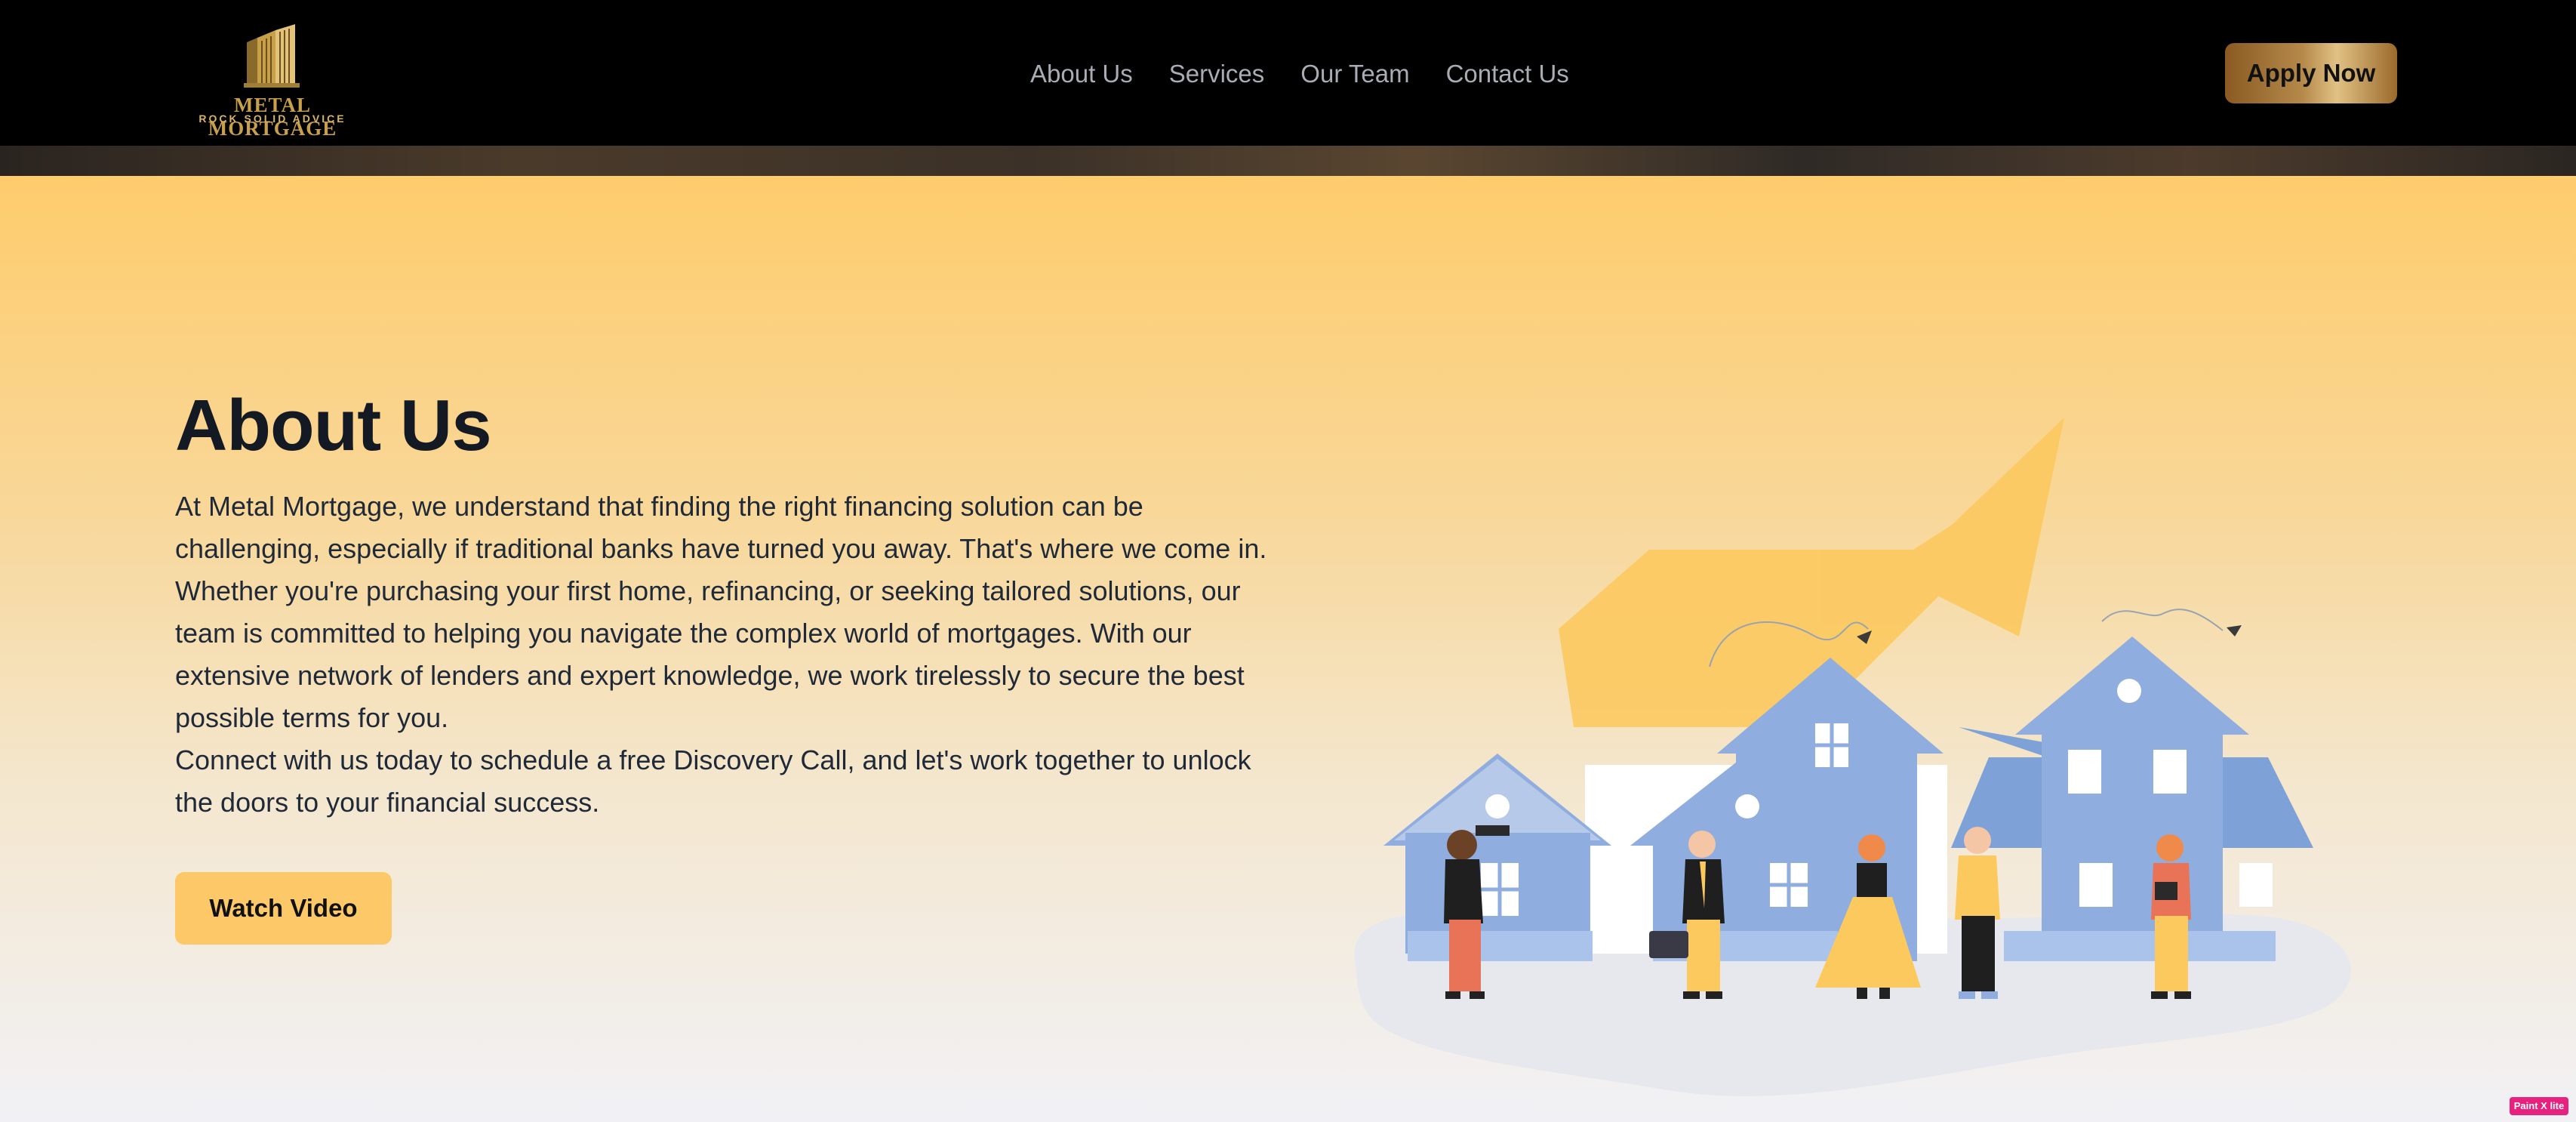 The height and width of the screenshot is (1122, 2576). Describe the element at coordinates (272, 119) in the screenshot. I see `brand-tagline: ROCK SOLID ADVICE` at that location.